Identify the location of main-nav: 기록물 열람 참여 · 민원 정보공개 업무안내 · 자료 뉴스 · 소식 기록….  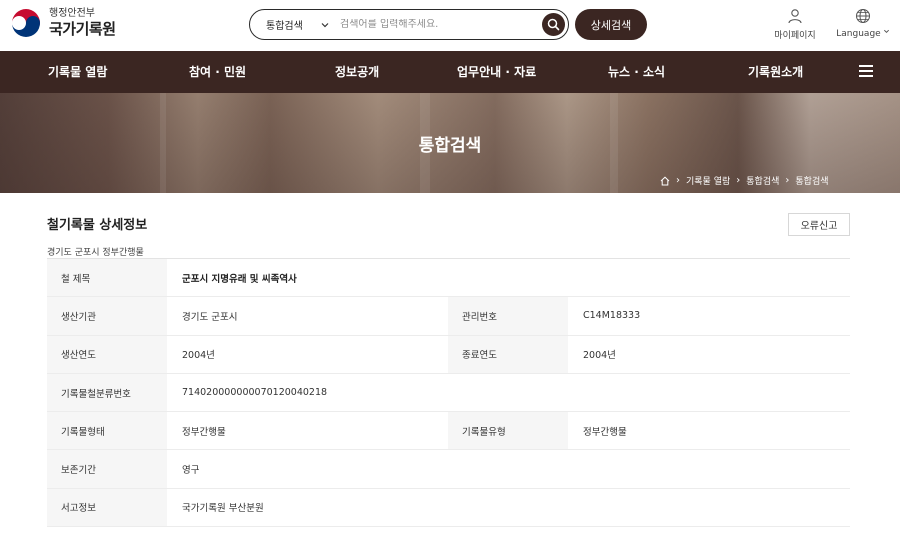
(450, 72).